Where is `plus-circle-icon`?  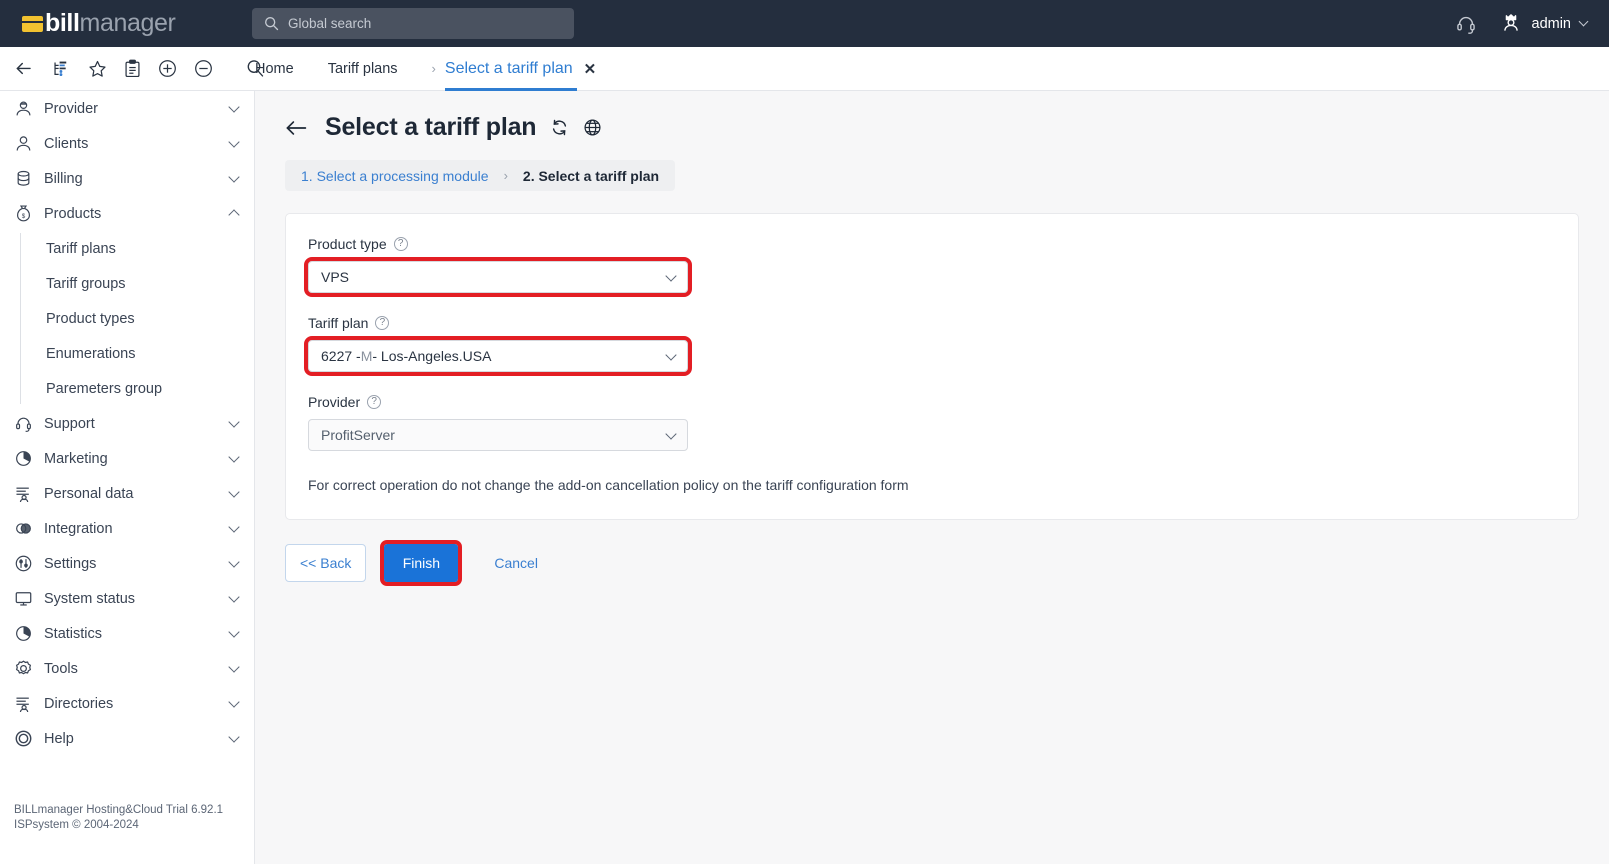 plus-circle-icon is located at coordinates (167, 68).